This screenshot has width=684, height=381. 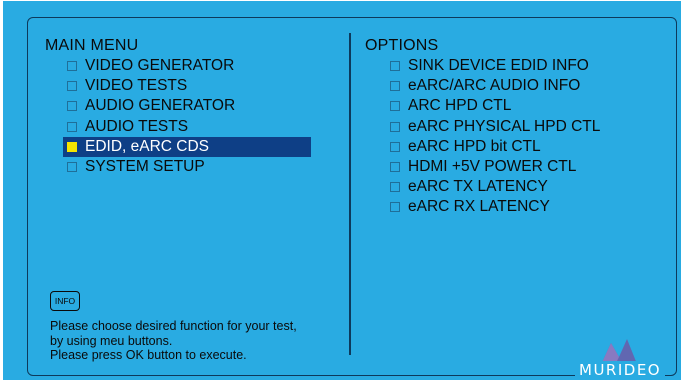 What do you see at coordinates (478, 187) in the screenshot?
I see `option-item-label: eARC TX LATENCY` at bounding box center [478, 187].